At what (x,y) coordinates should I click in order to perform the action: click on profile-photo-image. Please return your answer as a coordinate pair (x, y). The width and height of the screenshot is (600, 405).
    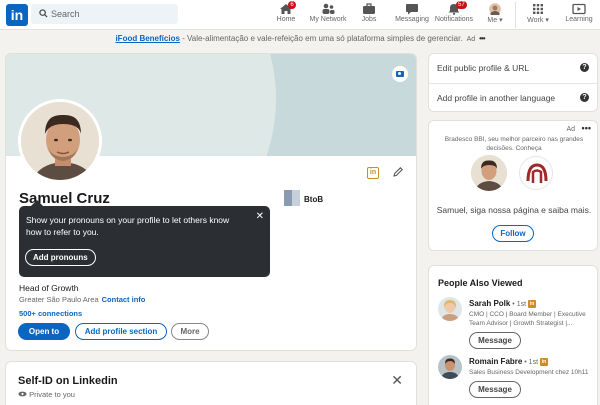
    Looking at the image, I should click on (60, 141).